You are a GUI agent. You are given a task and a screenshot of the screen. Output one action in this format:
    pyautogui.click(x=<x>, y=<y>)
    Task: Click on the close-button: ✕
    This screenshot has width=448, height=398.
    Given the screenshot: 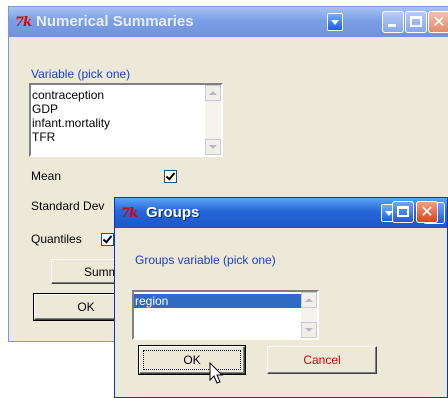 What is the action you would take?
    pyautogui.click(x=438, y=22)
    